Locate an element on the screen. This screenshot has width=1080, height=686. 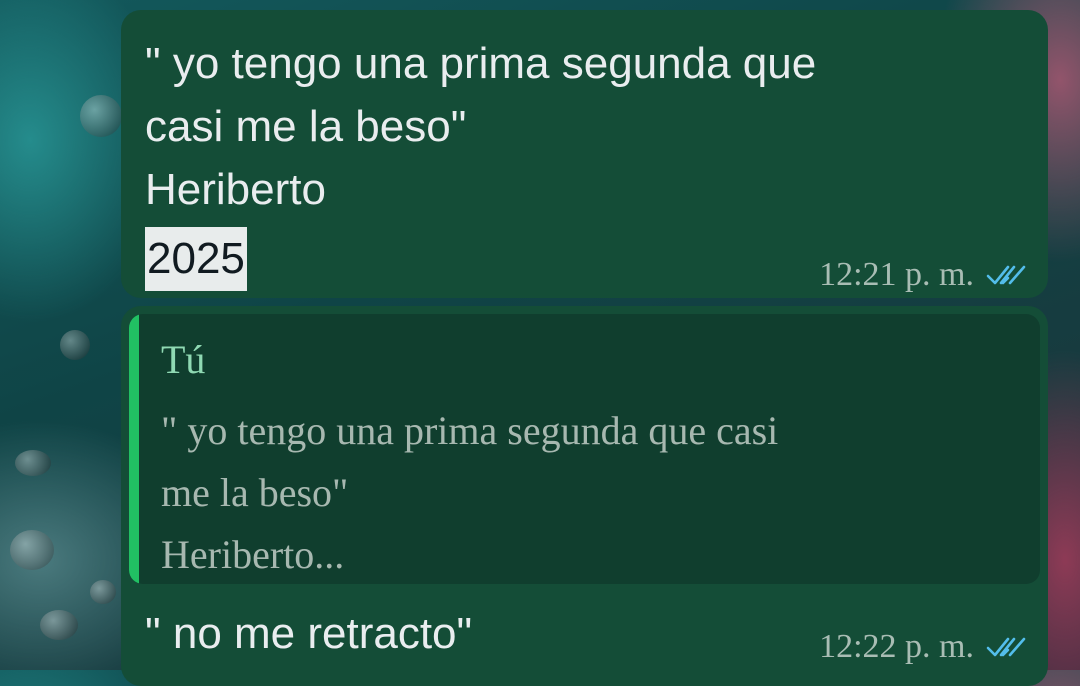
message-meta: 12:22 p. m. is located at coordinates (922, 647).